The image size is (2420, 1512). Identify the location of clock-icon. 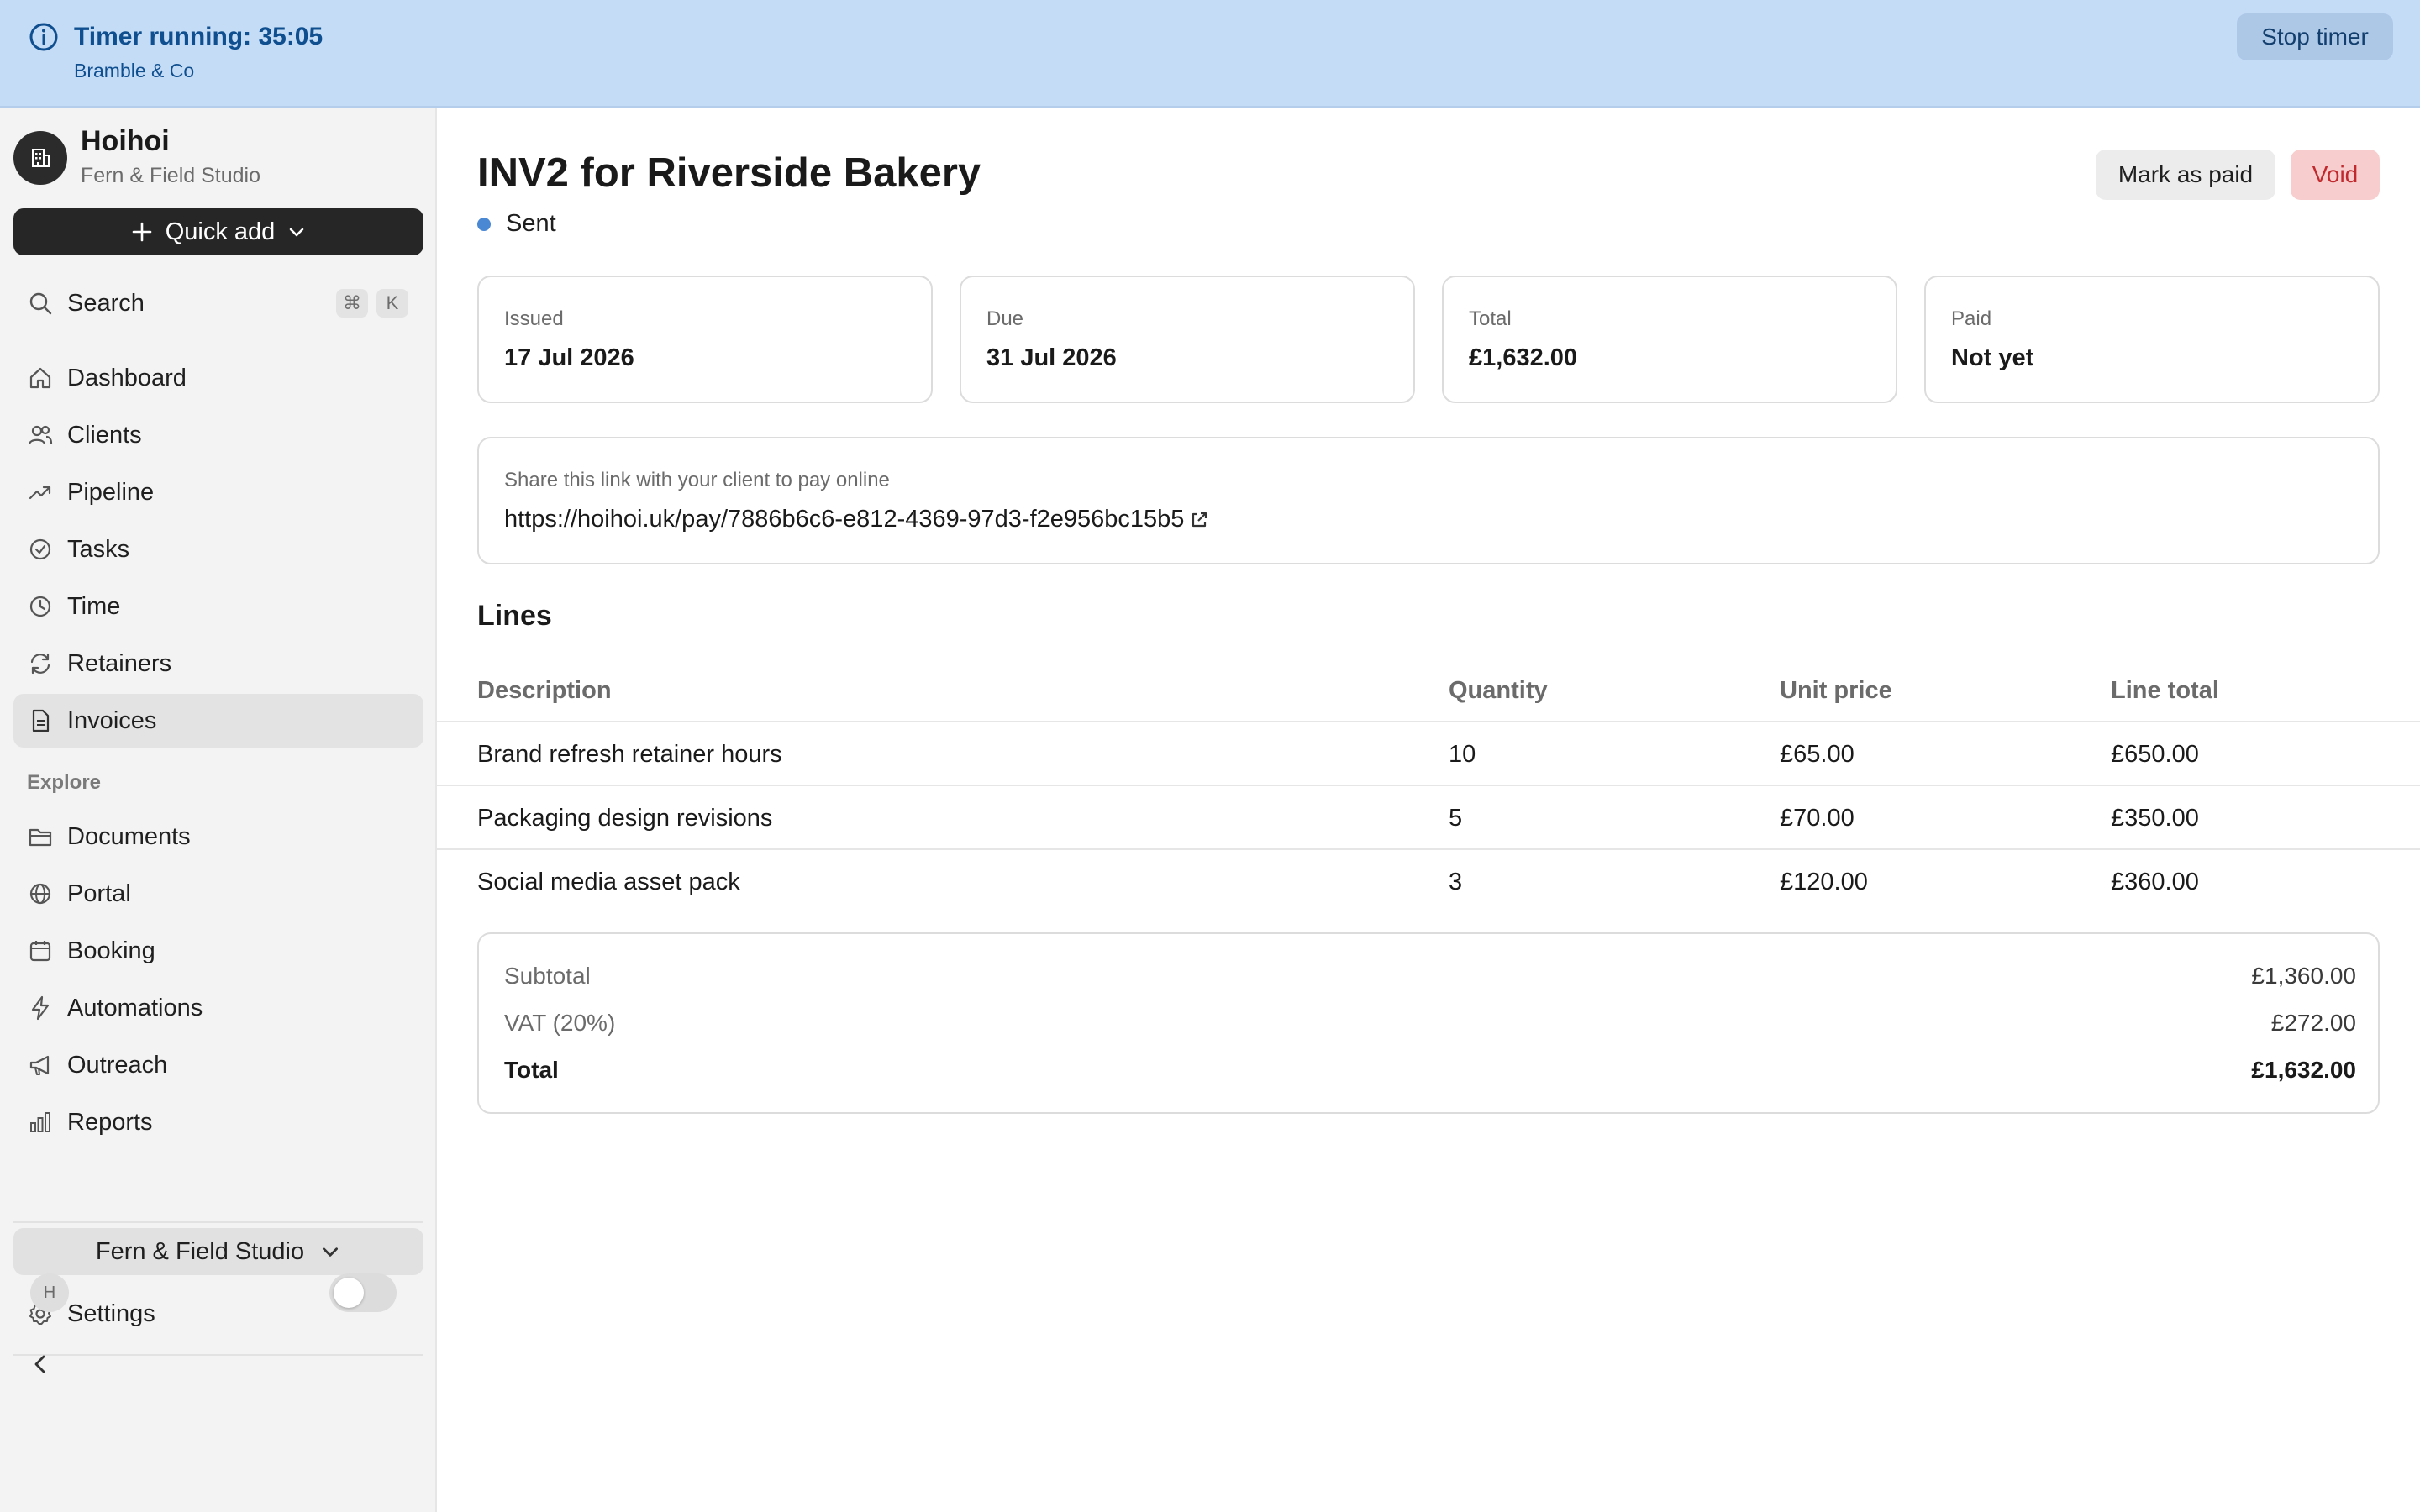
(40, 606).